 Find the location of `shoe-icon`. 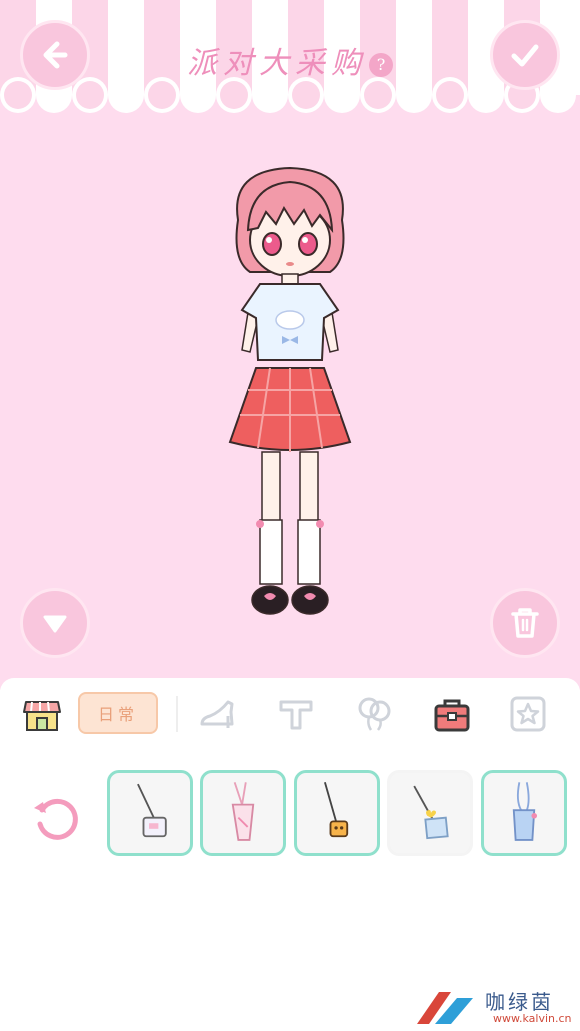

shoe-icon is located at coordinates (217, 714).